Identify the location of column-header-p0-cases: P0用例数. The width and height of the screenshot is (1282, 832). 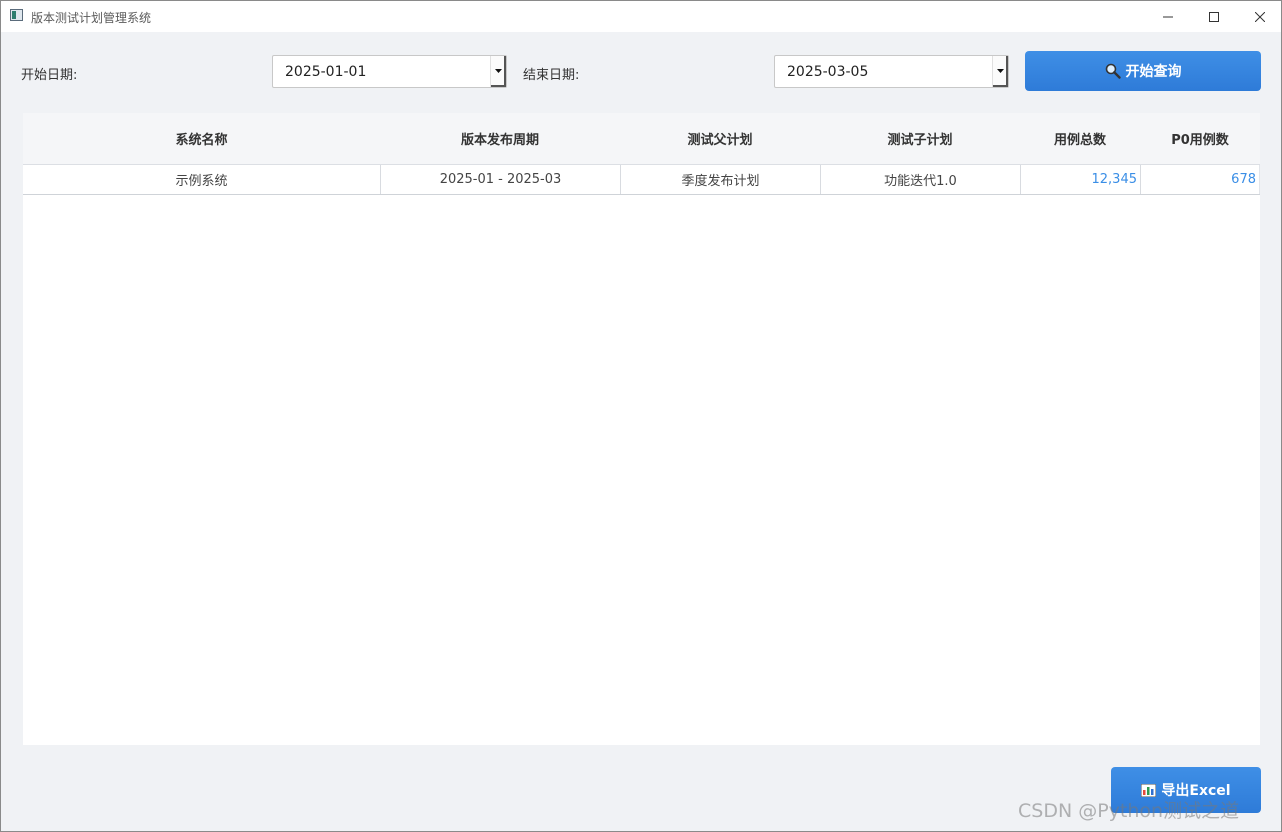
(1200, 138).